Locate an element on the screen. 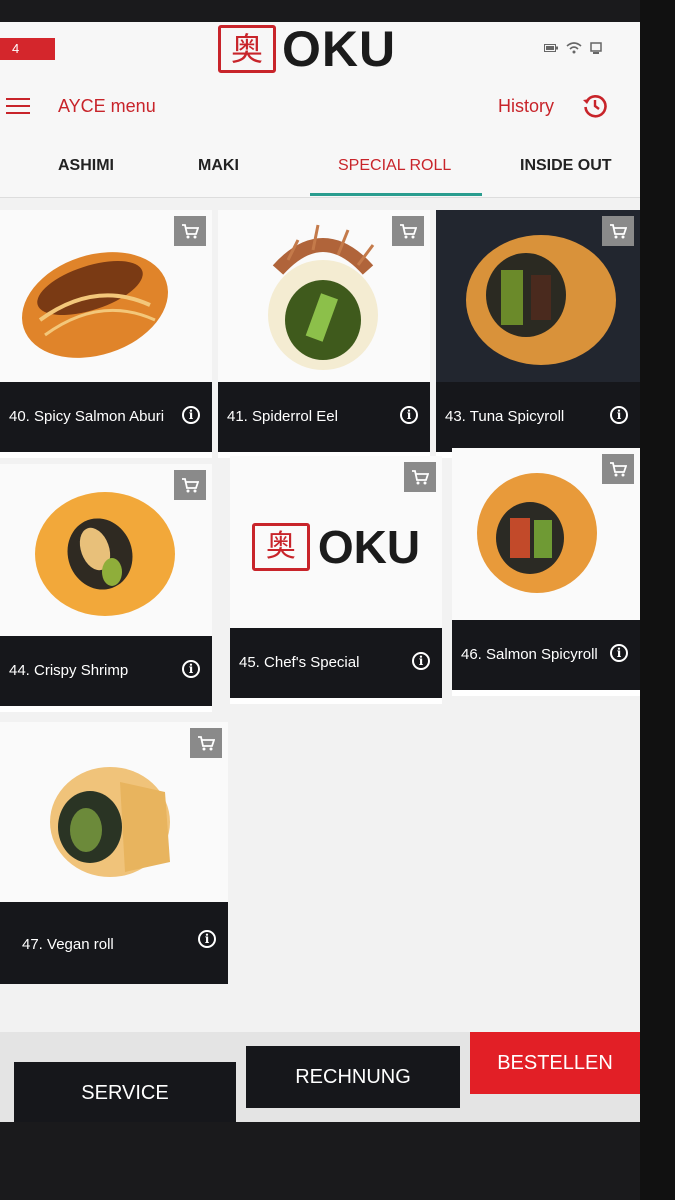 The image size is (675, 1200). product-label-bar: 43. Tuna Spicyroll i is located at coordinates (538, 417).